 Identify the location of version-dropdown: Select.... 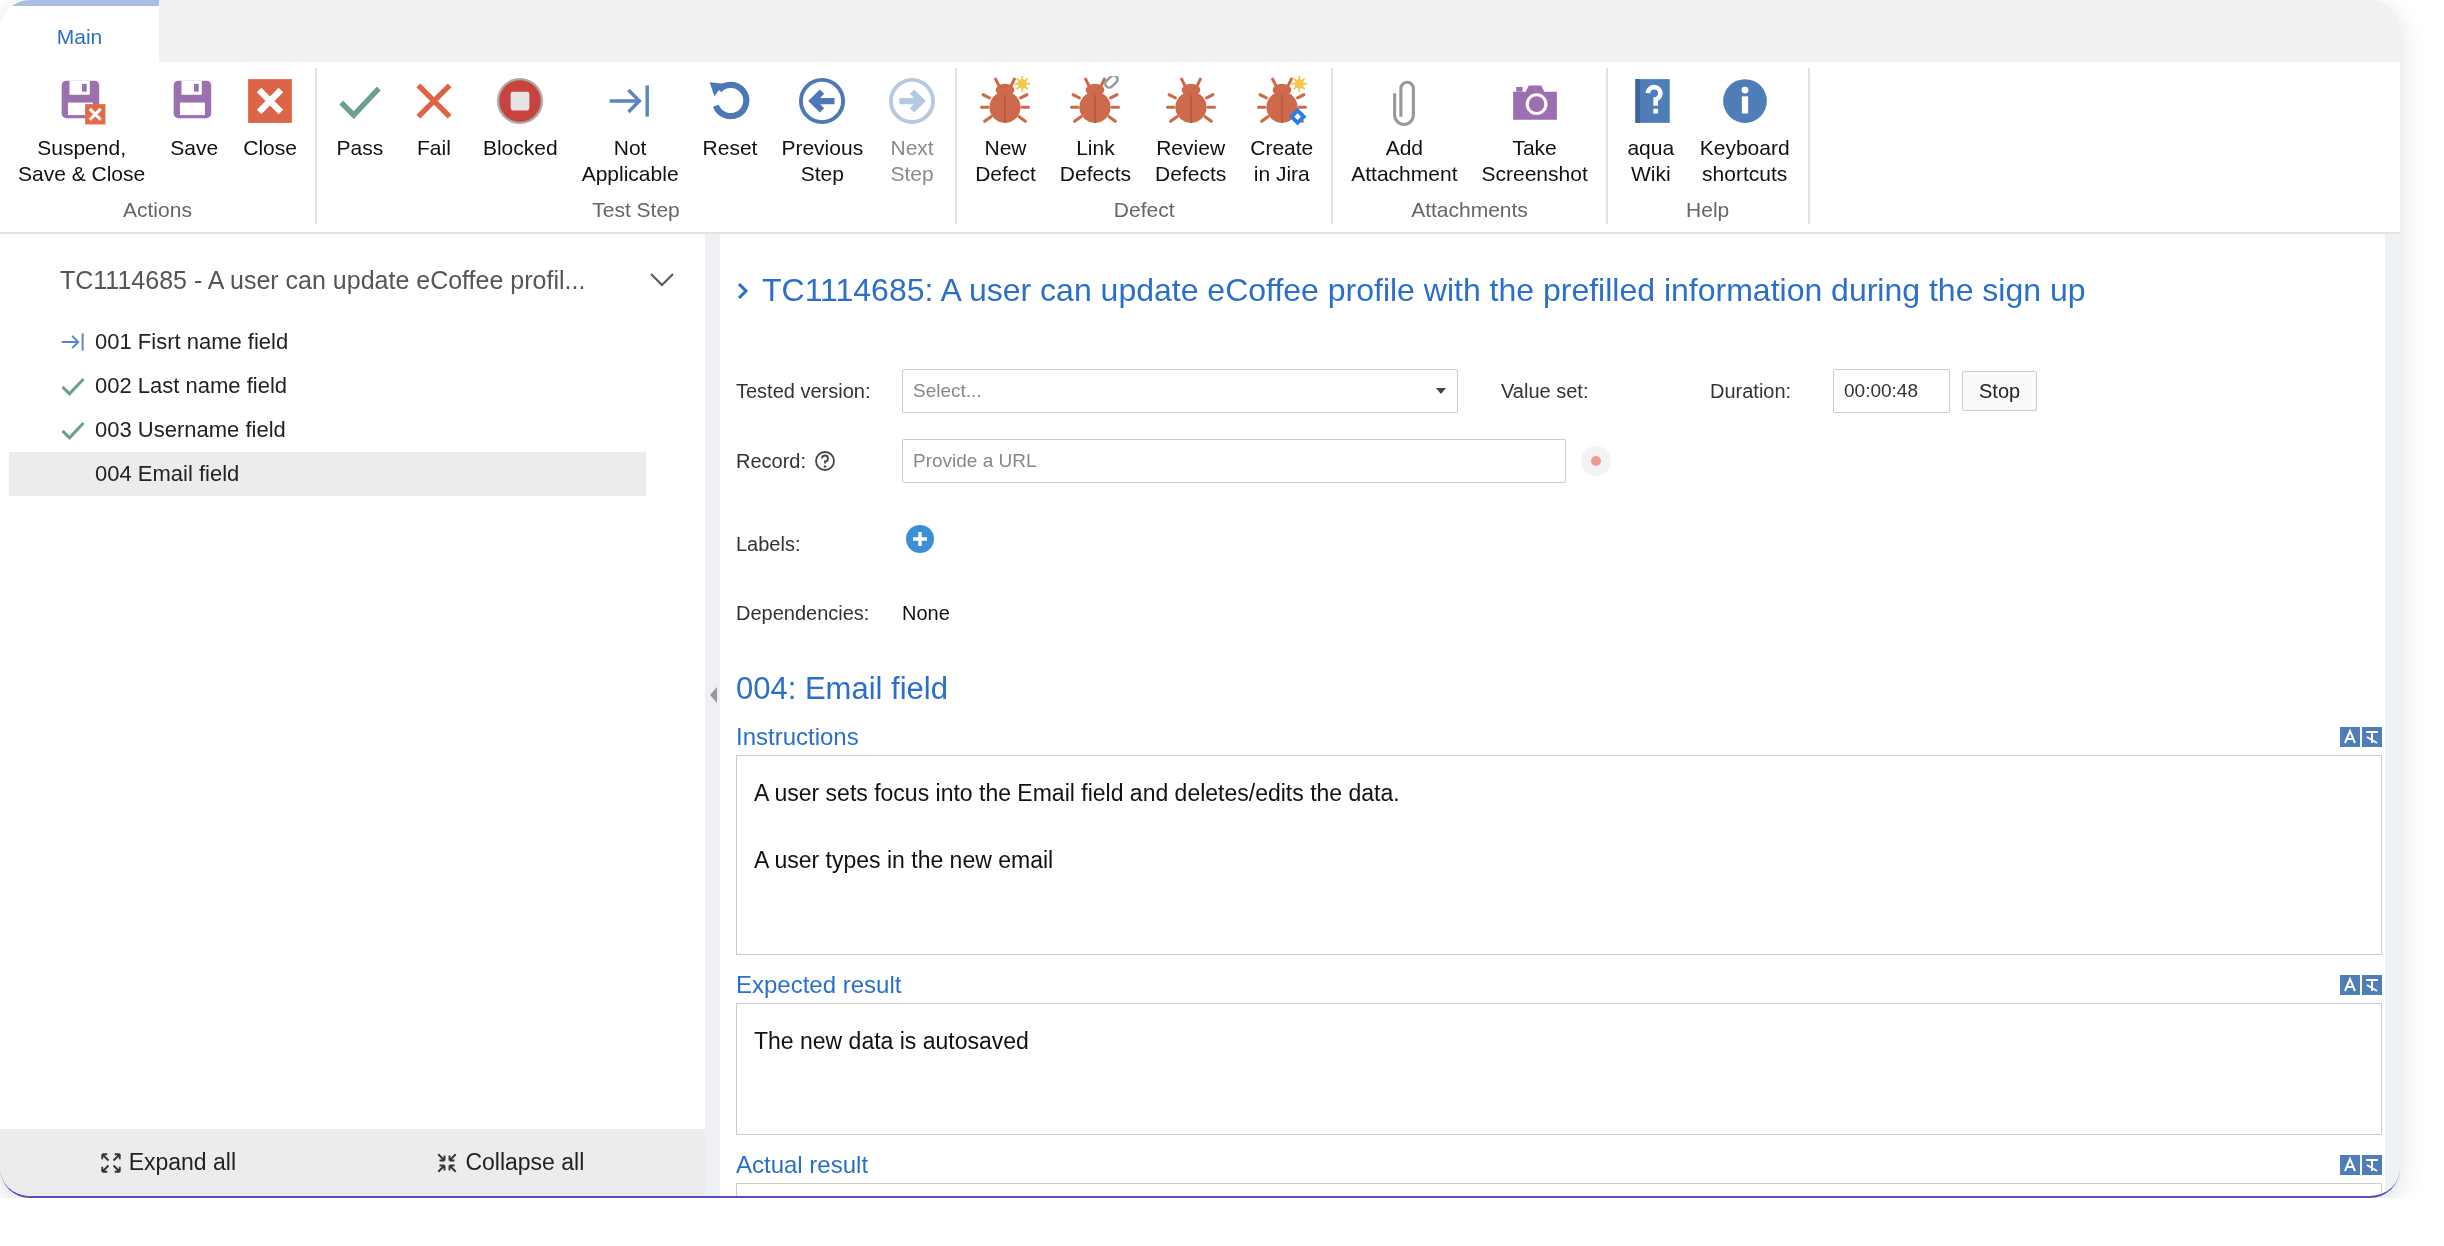
(1180, 391).